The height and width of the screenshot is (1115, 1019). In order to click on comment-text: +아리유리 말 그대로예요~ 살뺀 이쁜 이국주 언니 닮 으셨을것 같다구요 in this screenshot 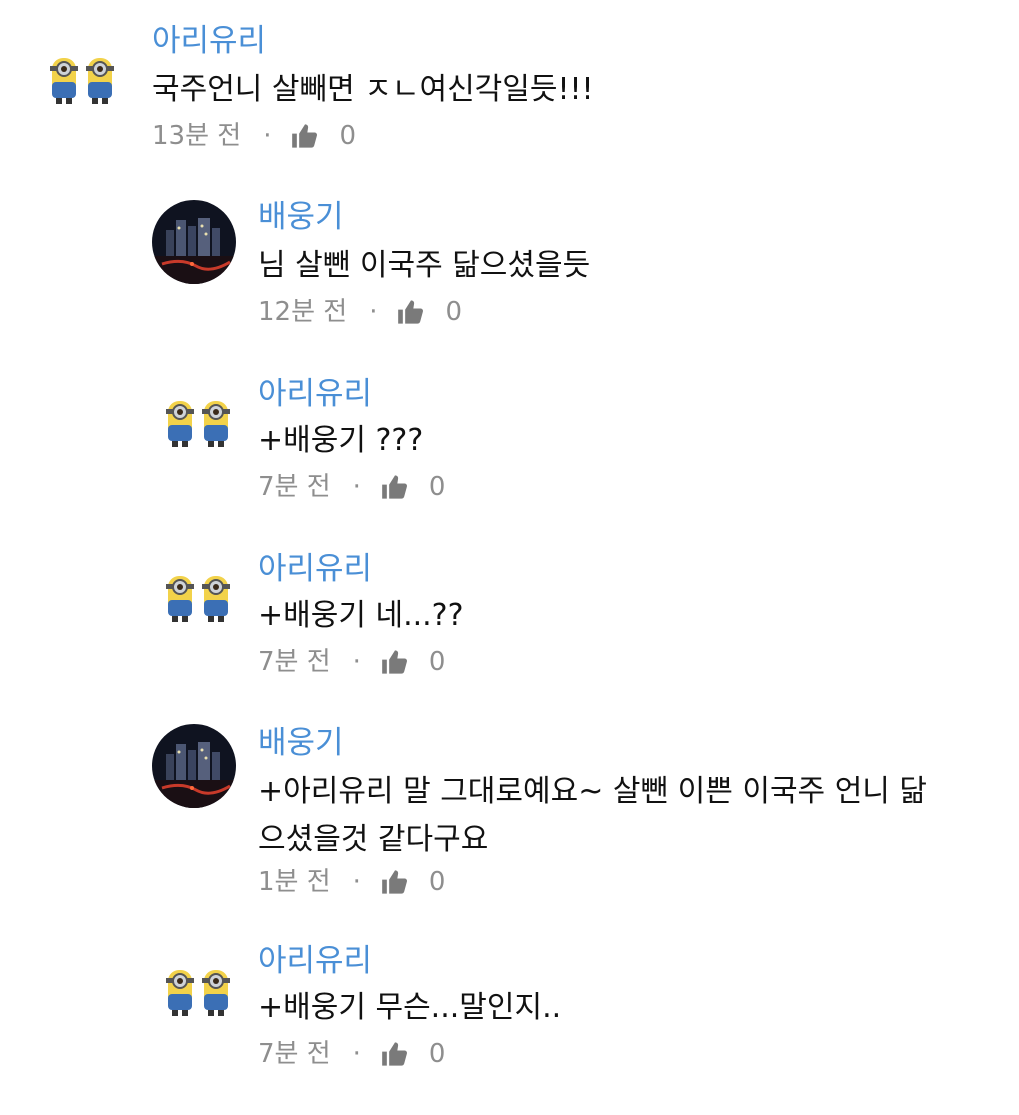, I will do `click(593, 815)`.